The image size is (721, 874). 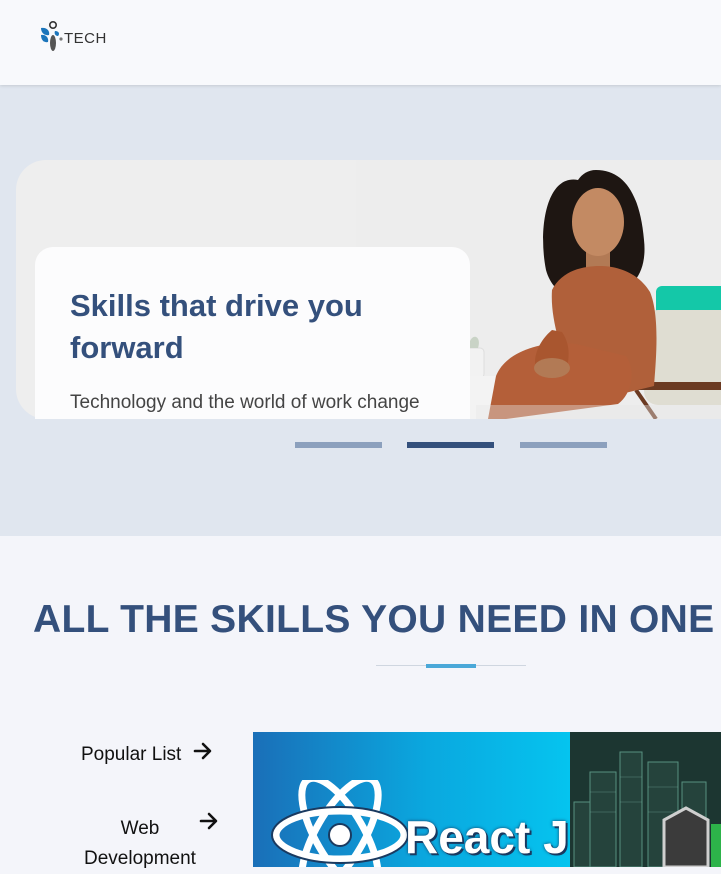 What do you see at coordinates (52, 36) in the screenshot?
I see `stylized-figure-logo-icon` at bounding box center [52, 36].